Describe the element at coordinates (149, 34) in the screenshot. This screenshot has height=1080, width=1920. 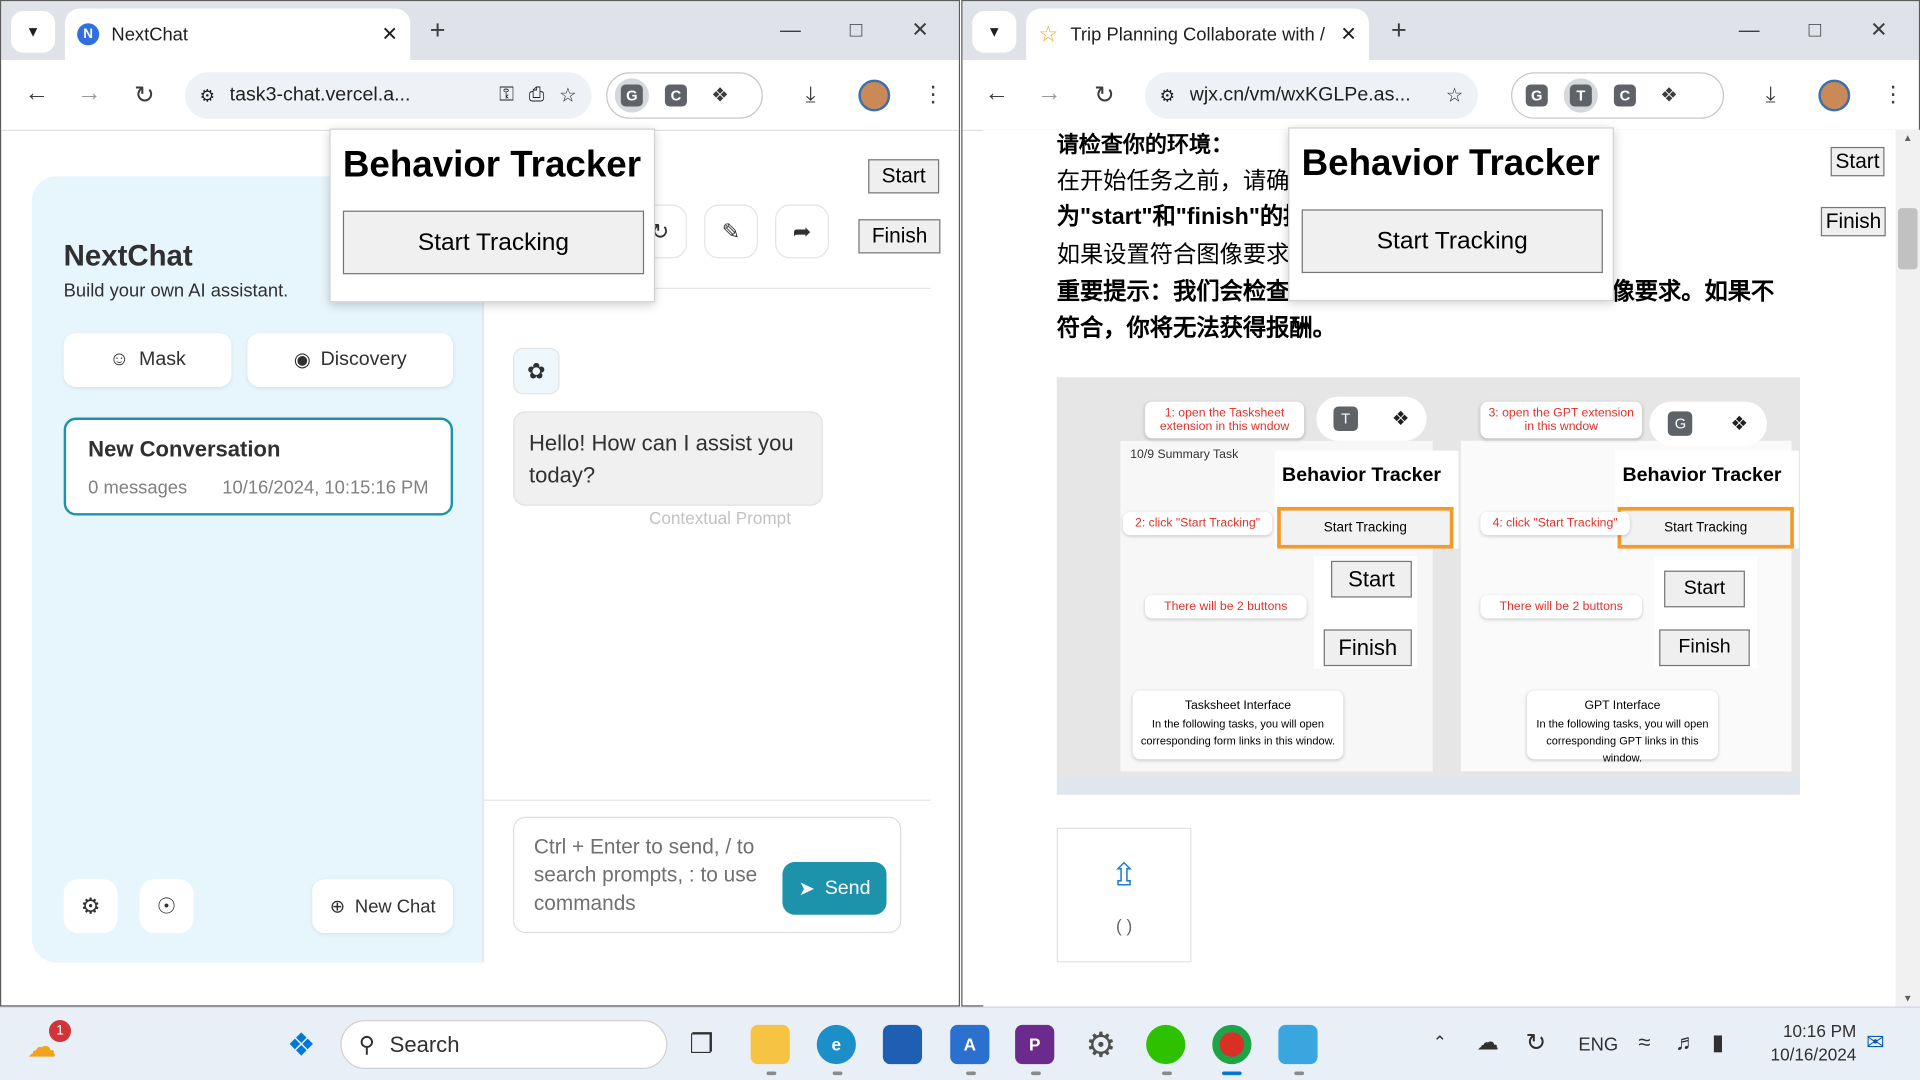
I see `tab-title: NextChat` at that location.